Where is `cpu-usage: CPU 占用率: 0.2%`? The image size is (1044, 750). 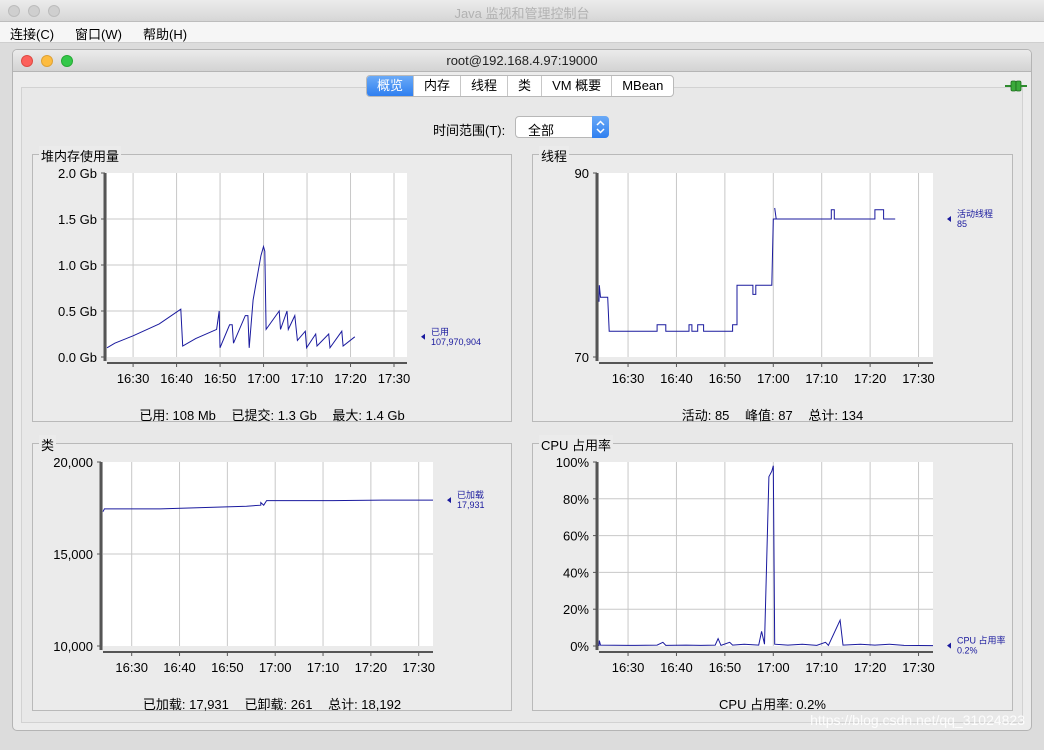 cpu-usage: CPU 占用率: 0.2% is located at coordinates (772, 704).